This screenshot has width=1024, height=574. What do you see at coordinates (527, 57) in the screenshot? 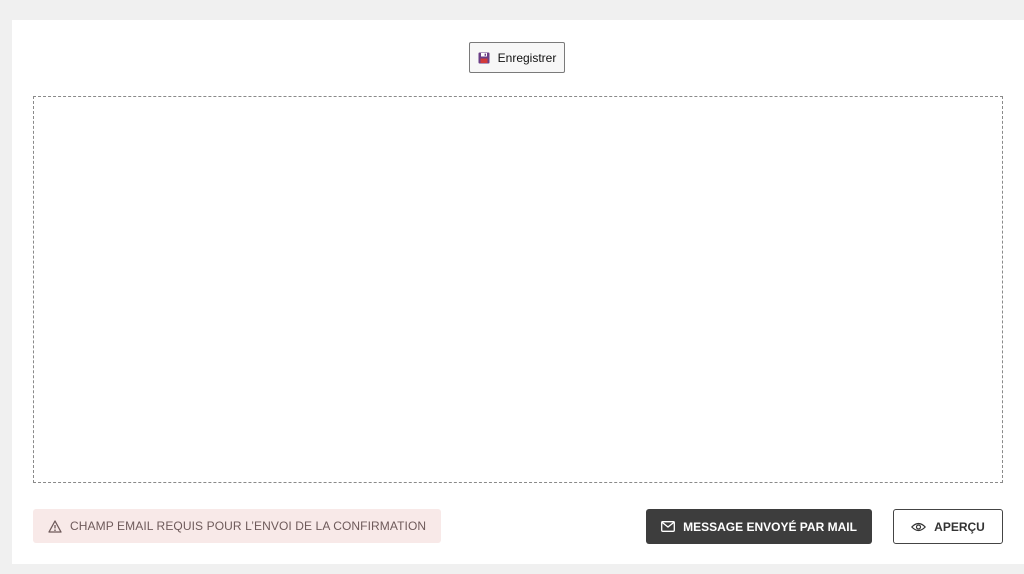
I see `save-button-label: Enregistrer` at bounding box center [527, 57].